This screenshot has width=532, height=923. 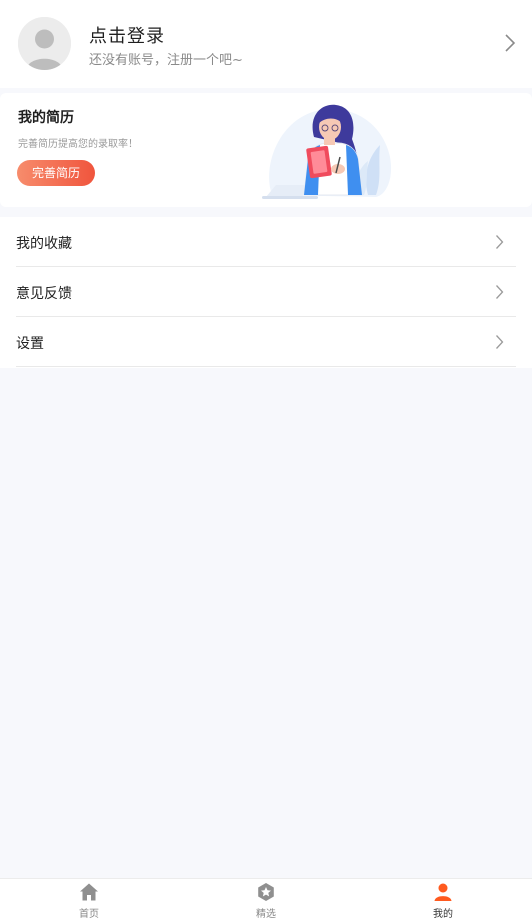 I want to click on menu-item-feedback: 意见反馈, so click(x=266, y=292).